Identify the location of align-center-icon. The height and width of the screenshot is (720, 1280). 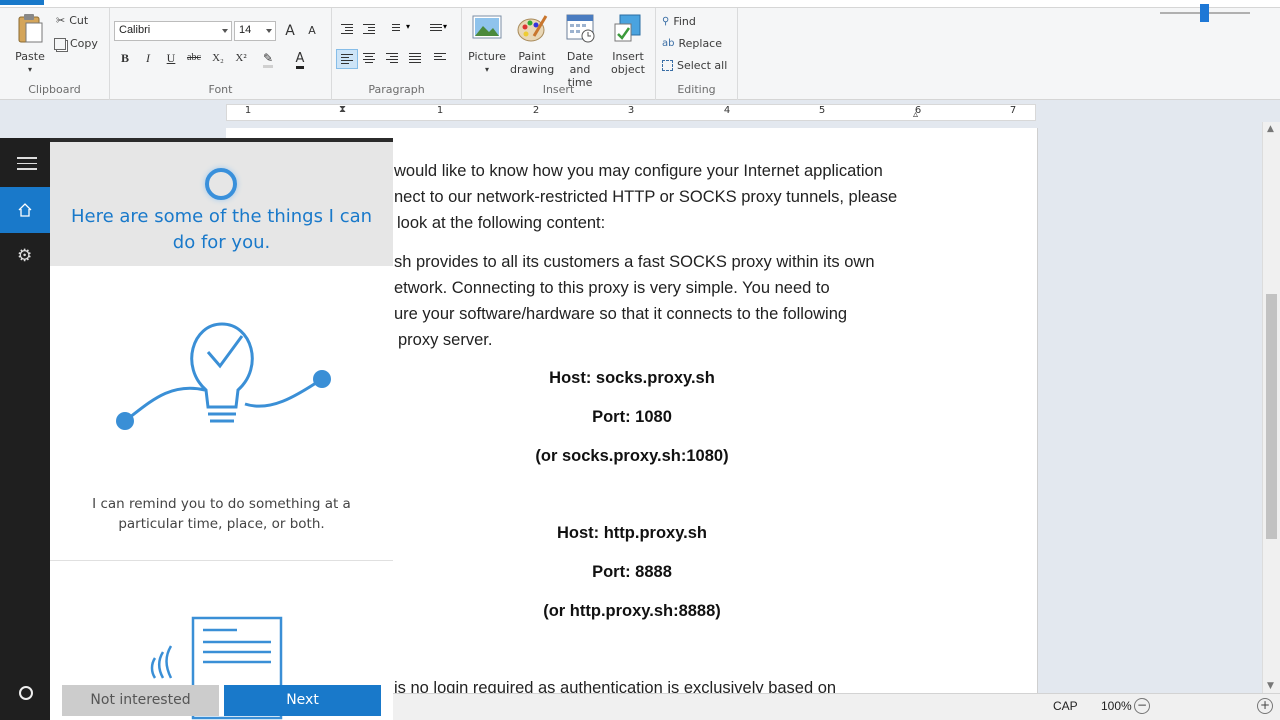
(369, 59).